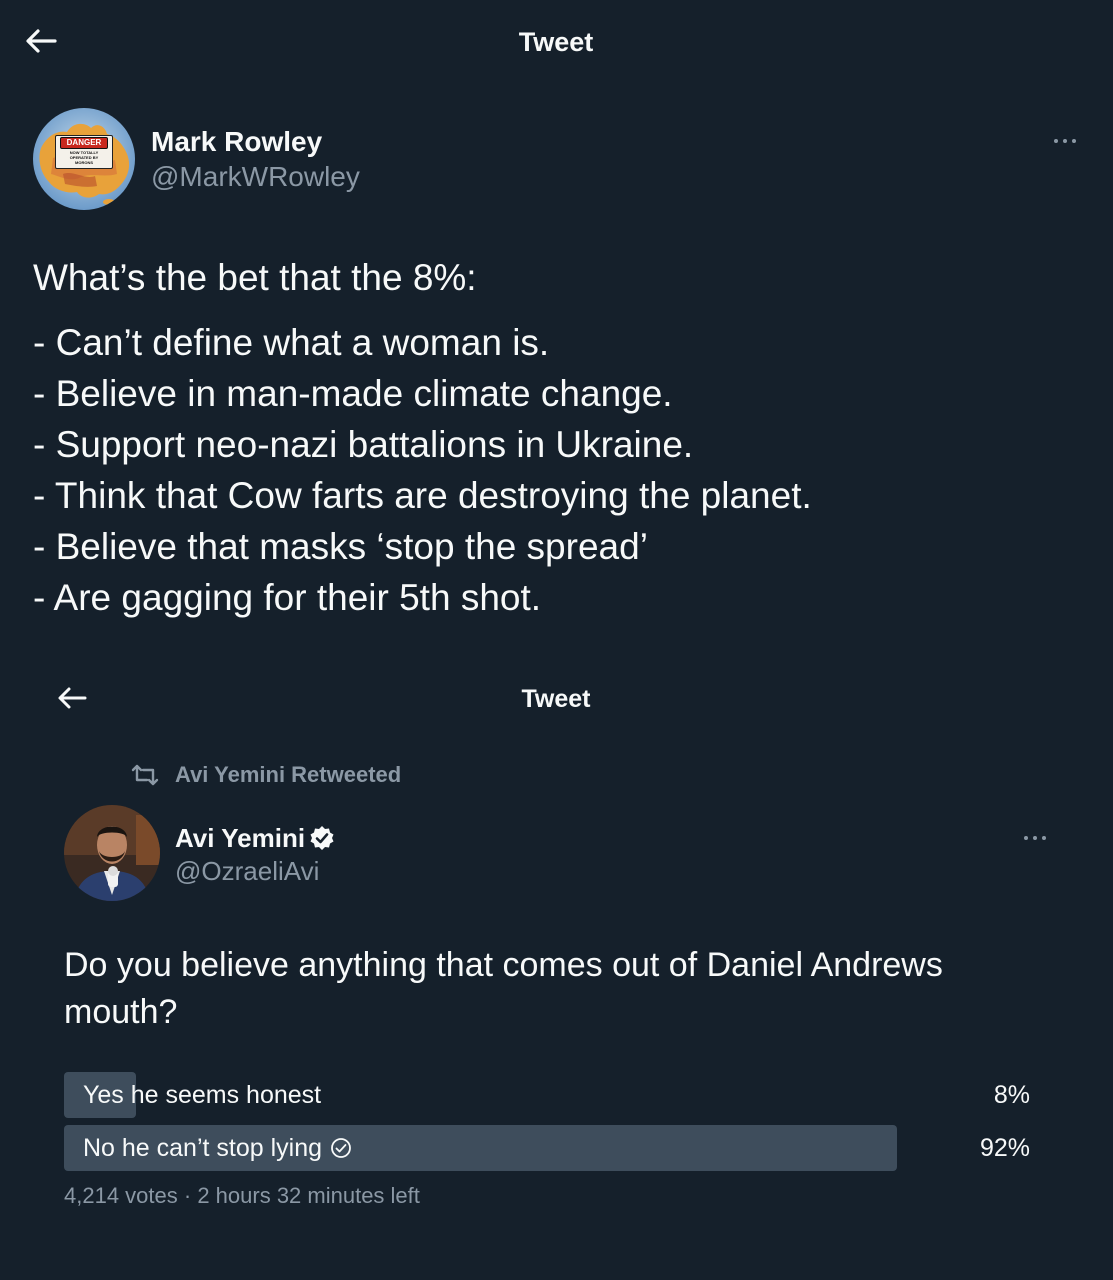  I want to click on danger-sign-line: MORONS, so click(84, 162).